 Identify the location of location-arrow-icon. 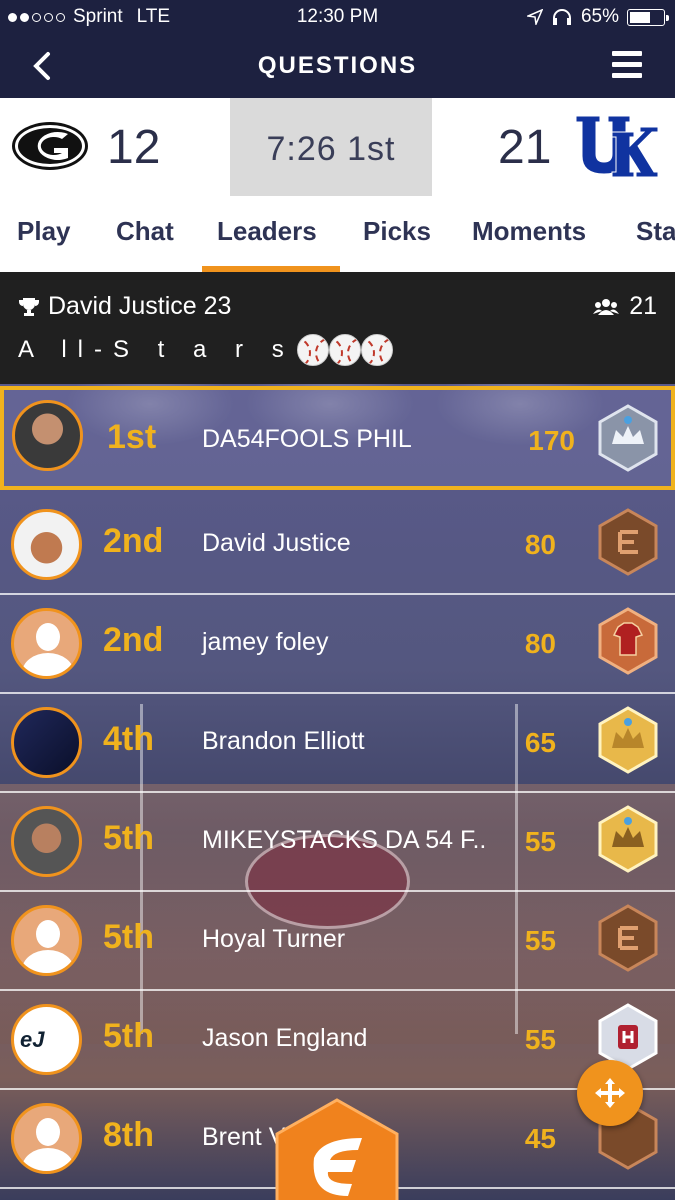
(534, 17).